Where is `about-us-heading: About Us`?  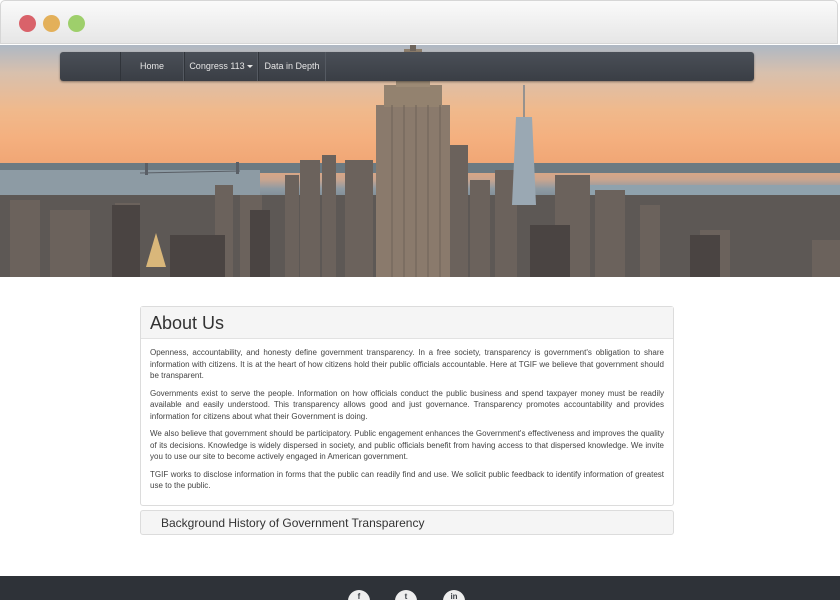 about-us-heading: About Us is located at coordinates (407, 323).